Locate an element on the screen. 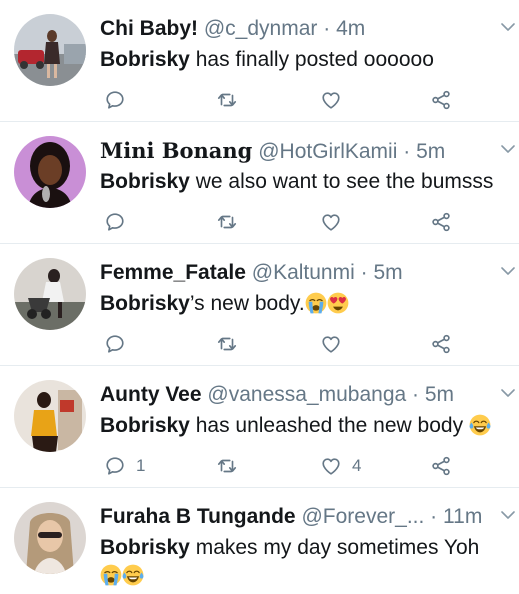 The width and height of the screenshot is (519, 594). tweet-header: Chi Baby! @c_dynmar · 4m is located at coordinates (295, 29).